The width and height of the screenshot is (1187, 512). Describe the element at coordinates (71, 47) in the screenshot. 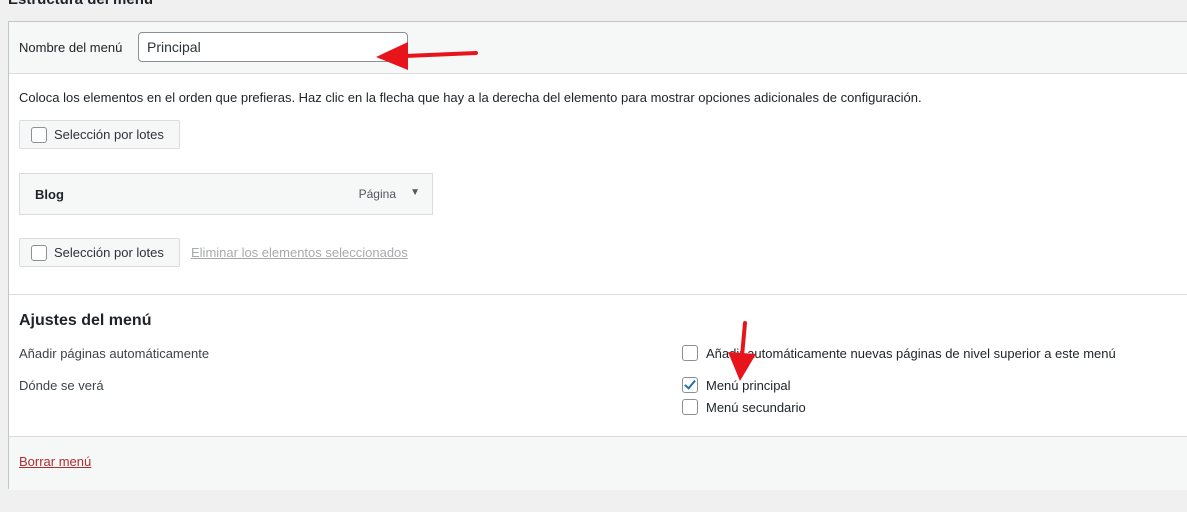

I see `menu-name-label: Nombre del menú` at that location.